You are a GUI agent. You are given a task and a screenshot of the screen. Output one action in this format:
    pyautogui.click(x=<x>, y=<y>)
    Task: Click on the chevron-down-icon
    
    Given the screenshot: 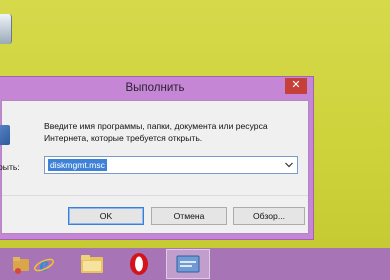 What is the action you would take?
    pyautogui.click(x=289, y=165)
    